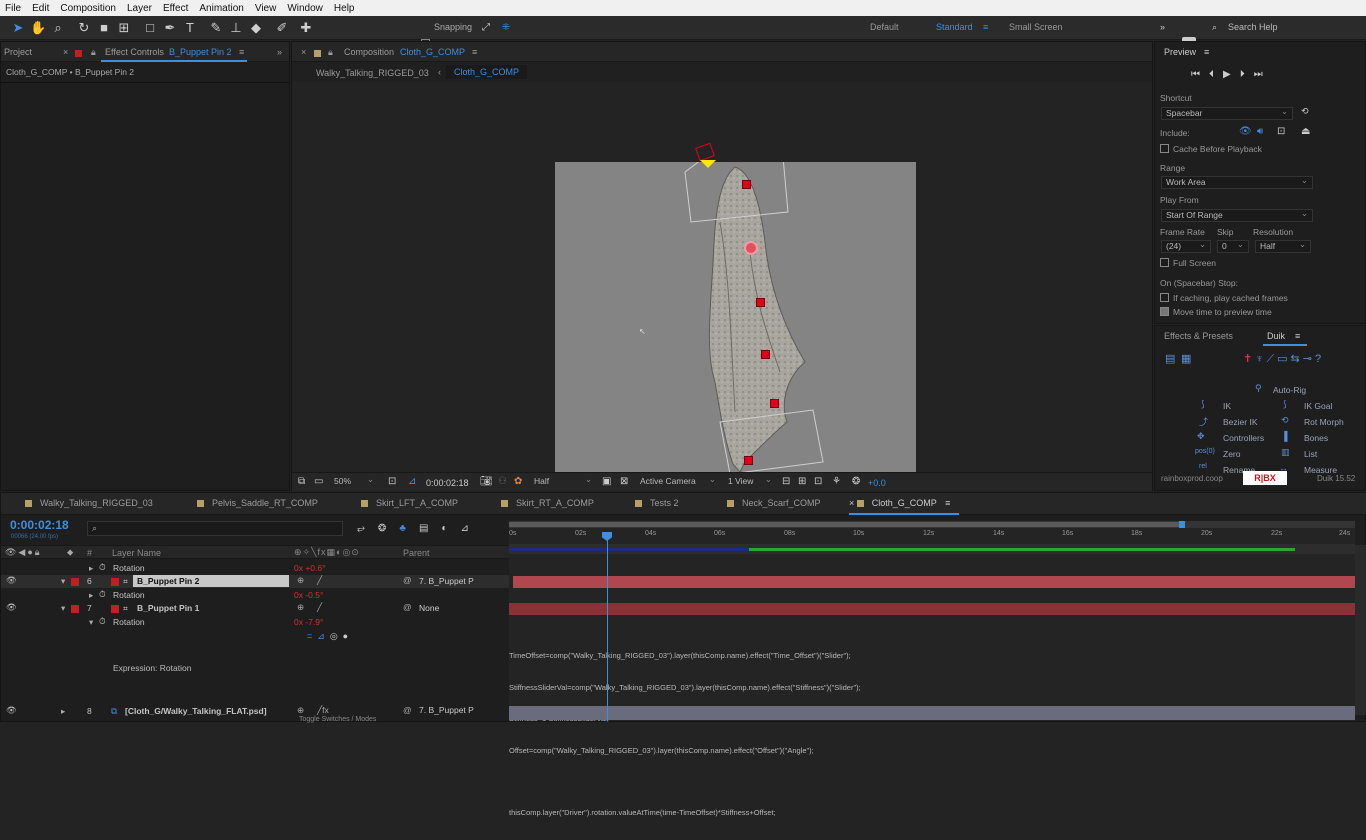 This screenshot has width=1366, height=840. What do you see at coordinates (1227, 406) in the screenshot?
I see `ik-button: IK` at bounding box center [1227, 406].